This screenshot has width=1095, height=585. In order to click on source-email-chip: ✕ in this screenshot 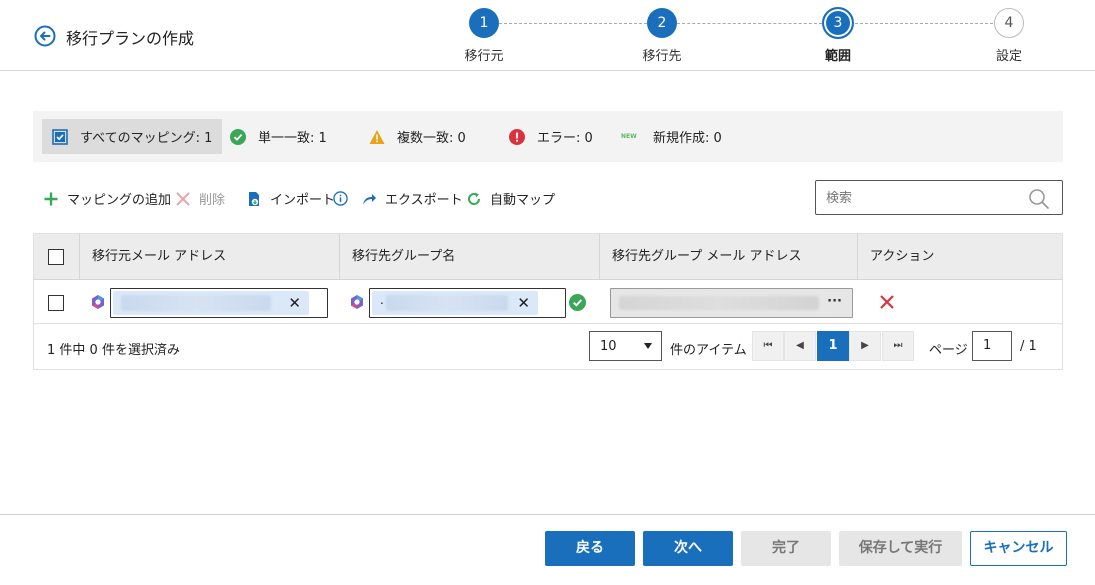, I will do `click(211, 303)`.